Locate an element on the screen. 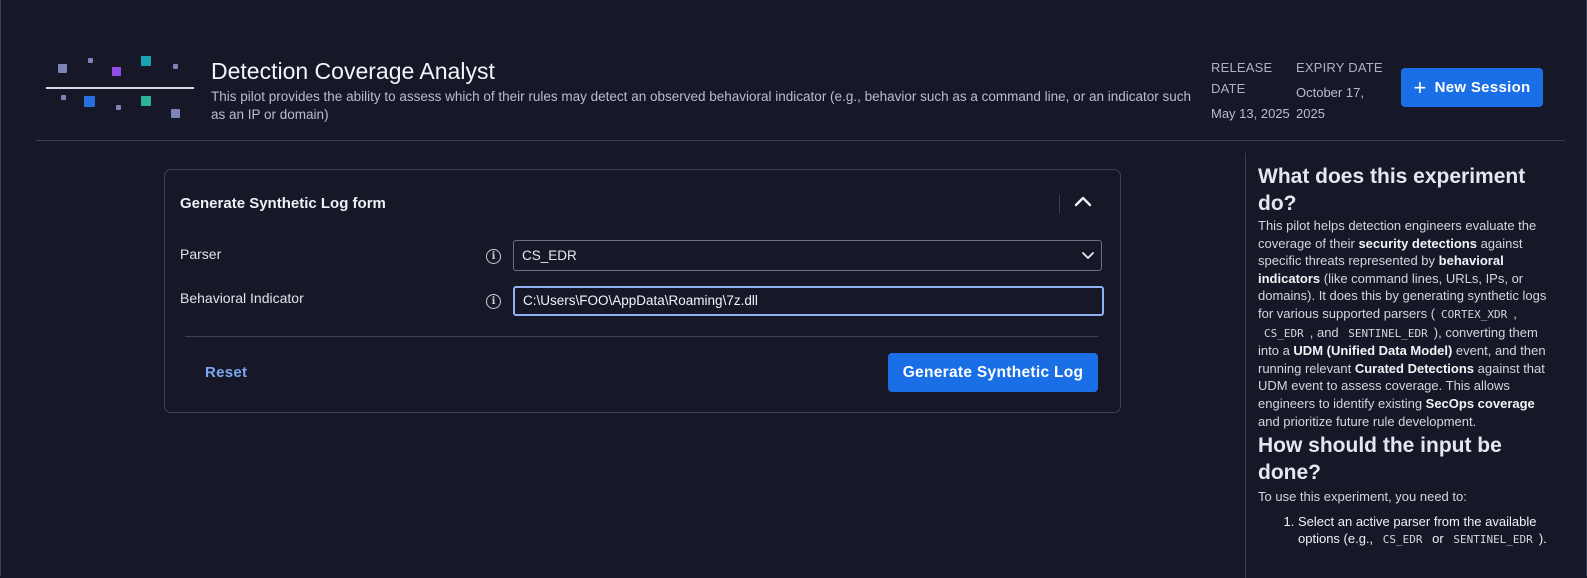 The height and width of the screenshot is (578, 1587). reset-button: Reset is located at coordinates (226, 372).